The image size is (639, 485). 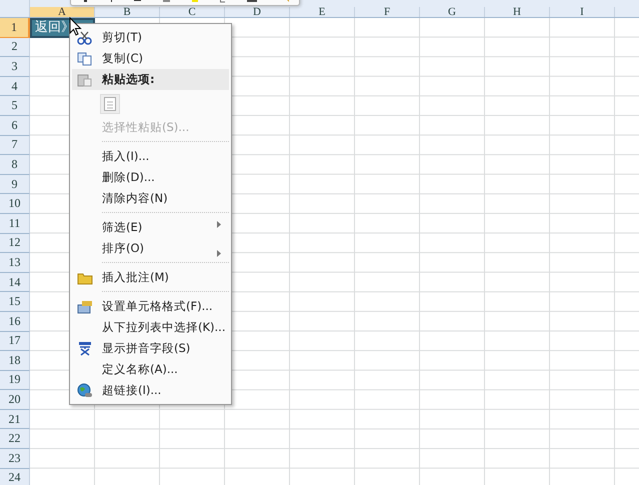 What do you see at coordinates (15, 165) in the screenshot?
I see `row-header: 8` at bounding box center [15, 165].